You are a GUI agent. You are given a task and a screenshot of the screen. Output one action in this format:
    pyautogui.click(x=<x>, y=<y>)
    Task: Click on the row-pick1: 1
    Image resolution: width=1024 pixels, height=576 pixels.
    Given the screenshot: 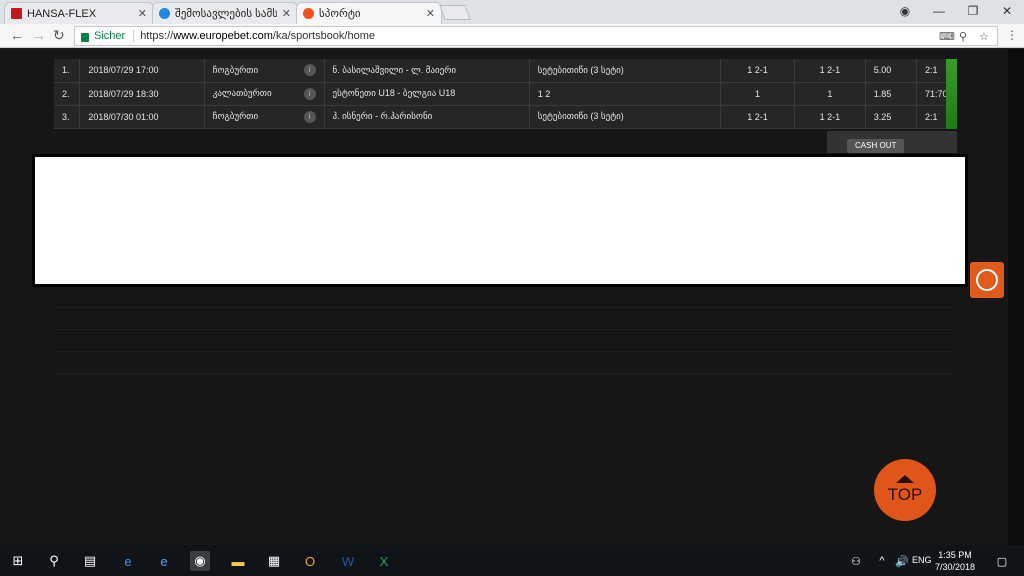 What is the action you would take?
    pyautogui.click(x=758, y=94)
    